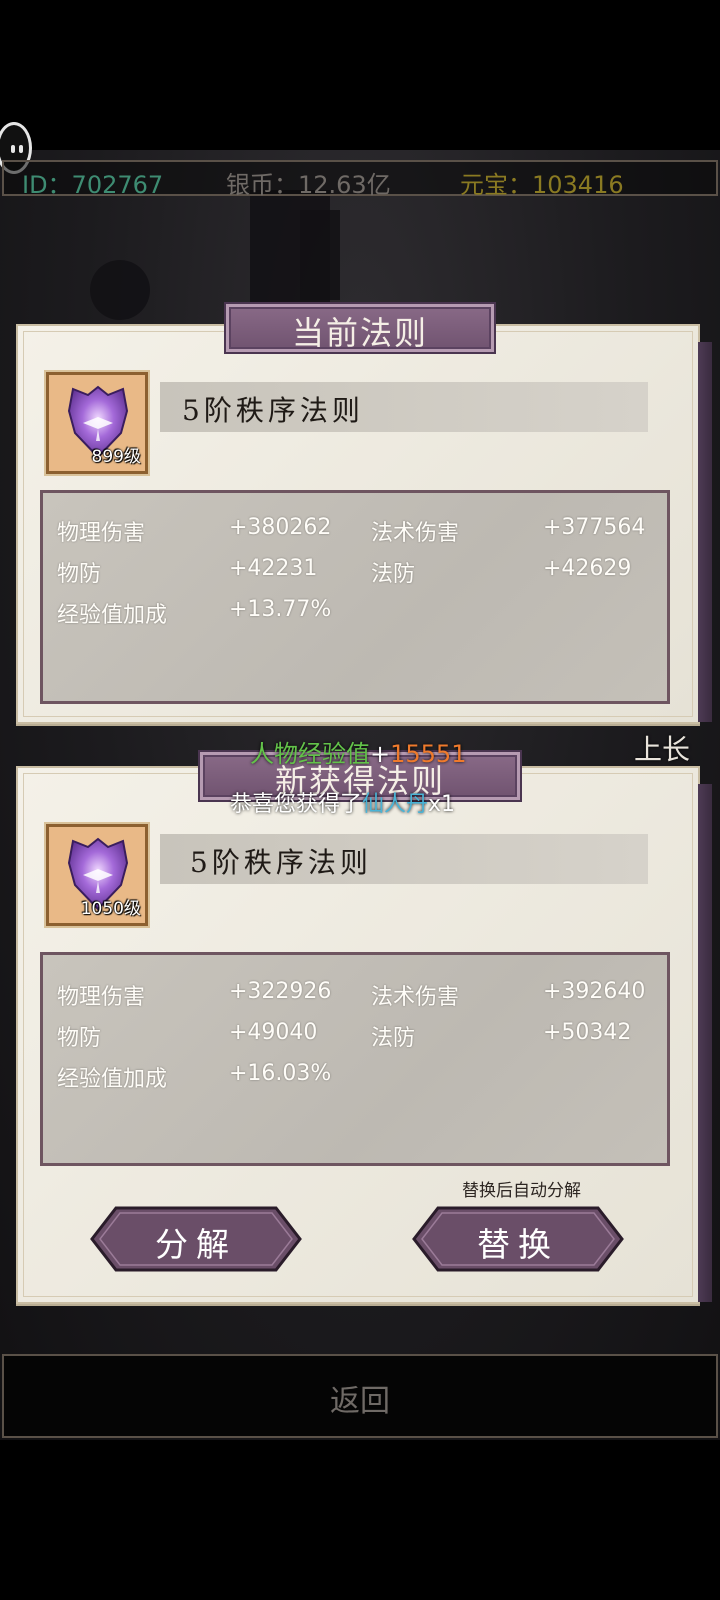 Image resolution: width=720 pixels, height=1600 pixels. I want to click on stat-value: +13.77%, so click(280, 609).